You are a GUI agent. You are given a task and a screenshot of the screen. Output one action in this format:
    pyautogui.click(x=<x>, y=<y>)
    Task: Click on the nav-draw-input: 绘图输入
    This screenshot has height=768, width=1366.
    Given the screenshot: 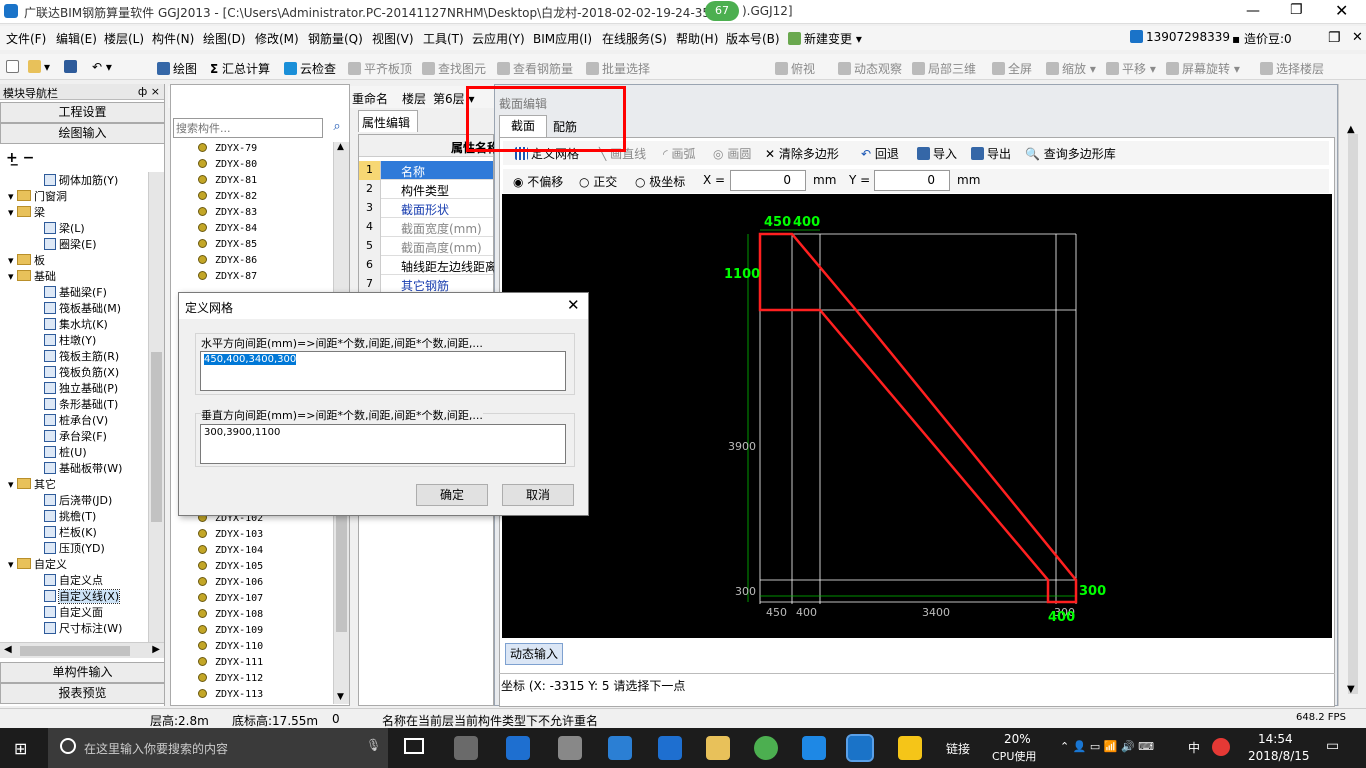 What is the action you would take?
    pyautogui.click(x=82, y=133)
    